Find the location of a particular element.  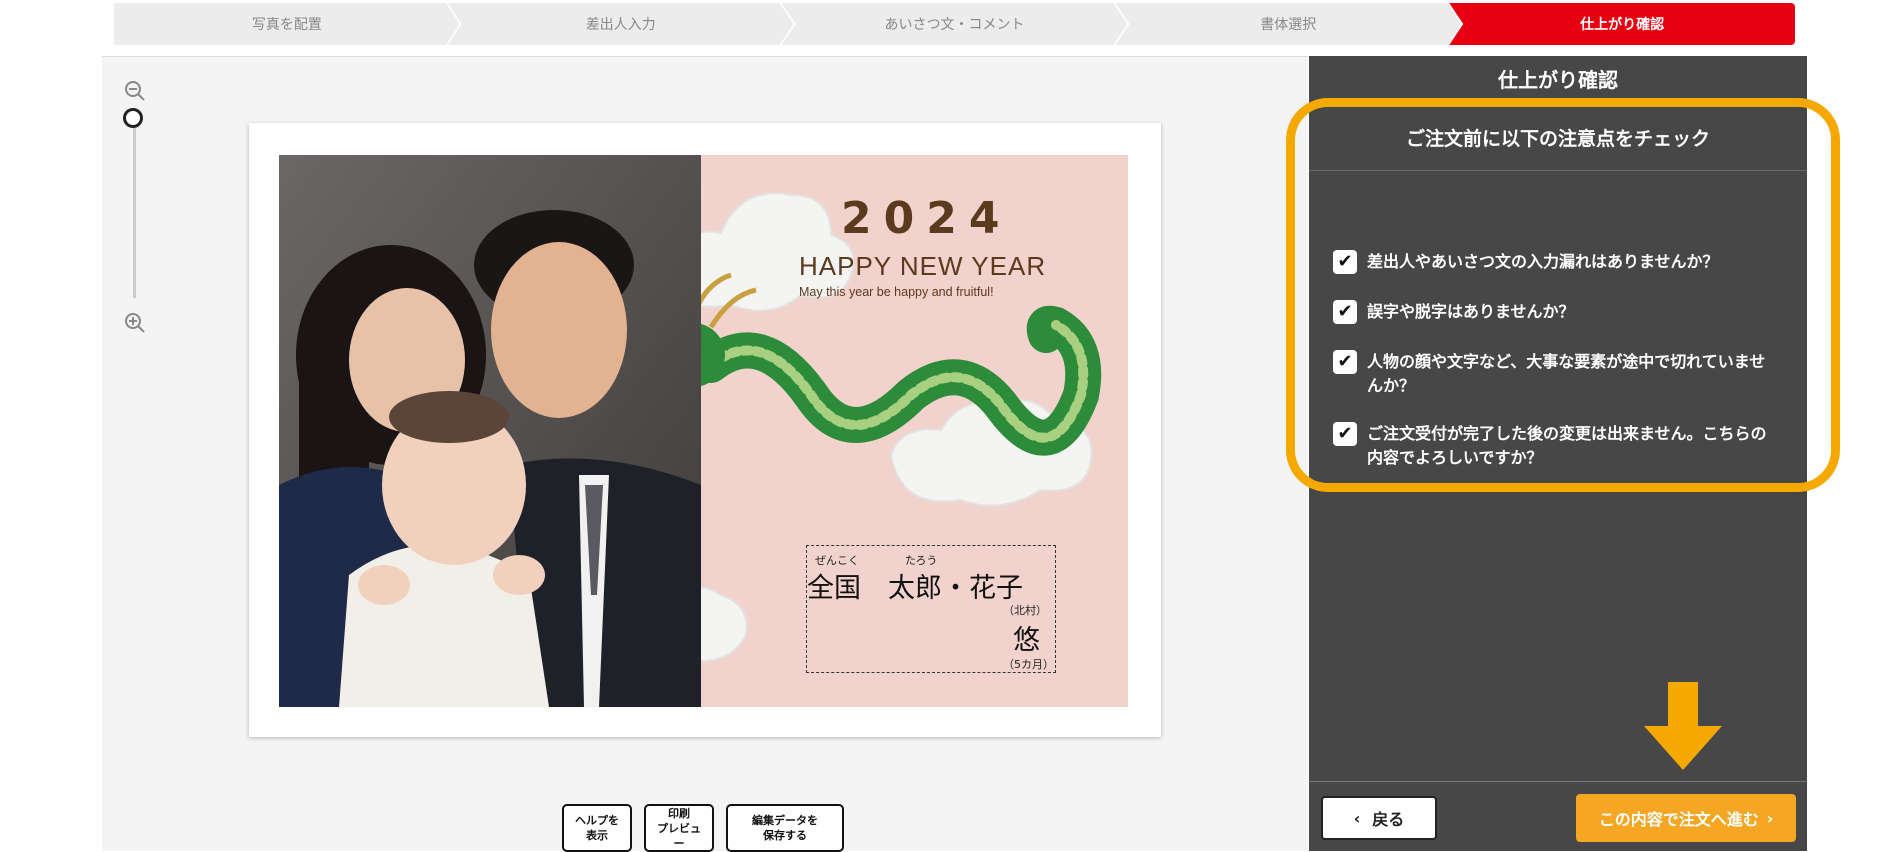

child-age-note: （5カ月） is located at coordinates (1028, 664).